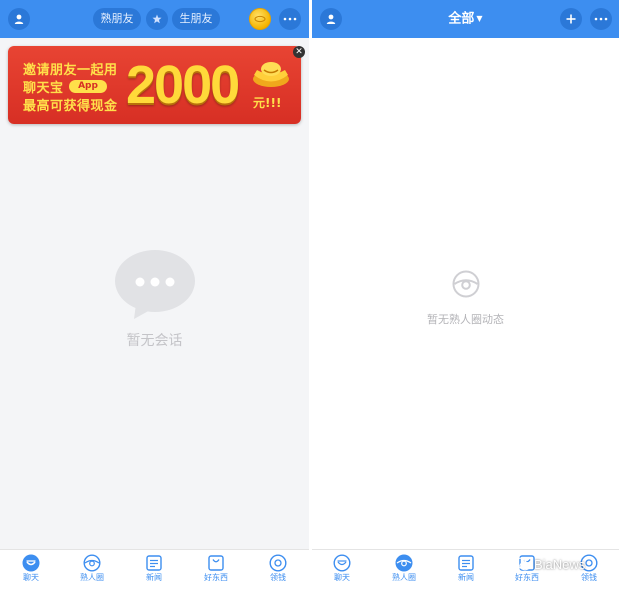 The width and height of the screenshot is (619, 589). I want to click on left-bottom-tabbar: 聊天 熟人圈 新闻 好东西 领钱, so click(154, 569).